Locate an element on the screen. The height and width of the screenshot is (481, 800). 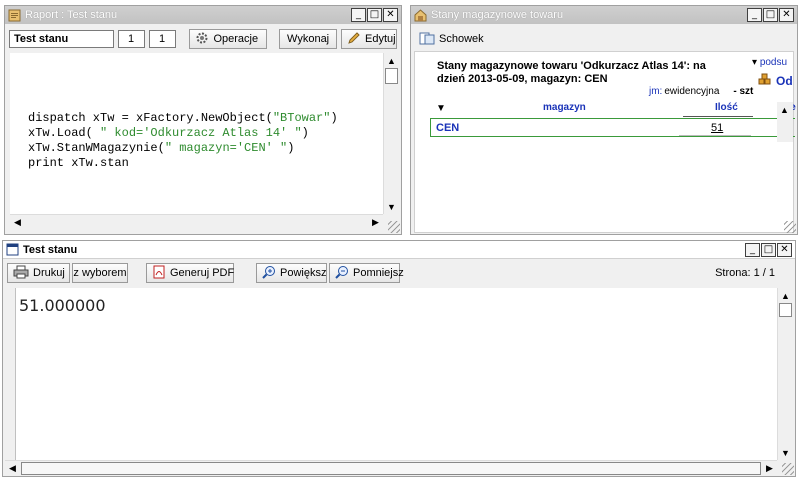
code-string-literal: " magazyn='CEN' " is located at coordinates (226, 148).